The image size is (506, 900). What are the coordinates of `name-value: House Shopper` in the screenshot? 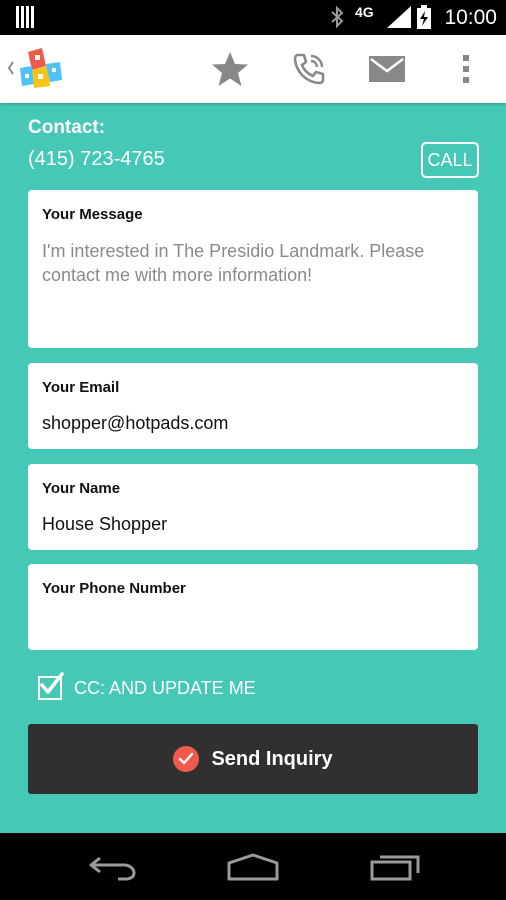 It's located at (105, 524).